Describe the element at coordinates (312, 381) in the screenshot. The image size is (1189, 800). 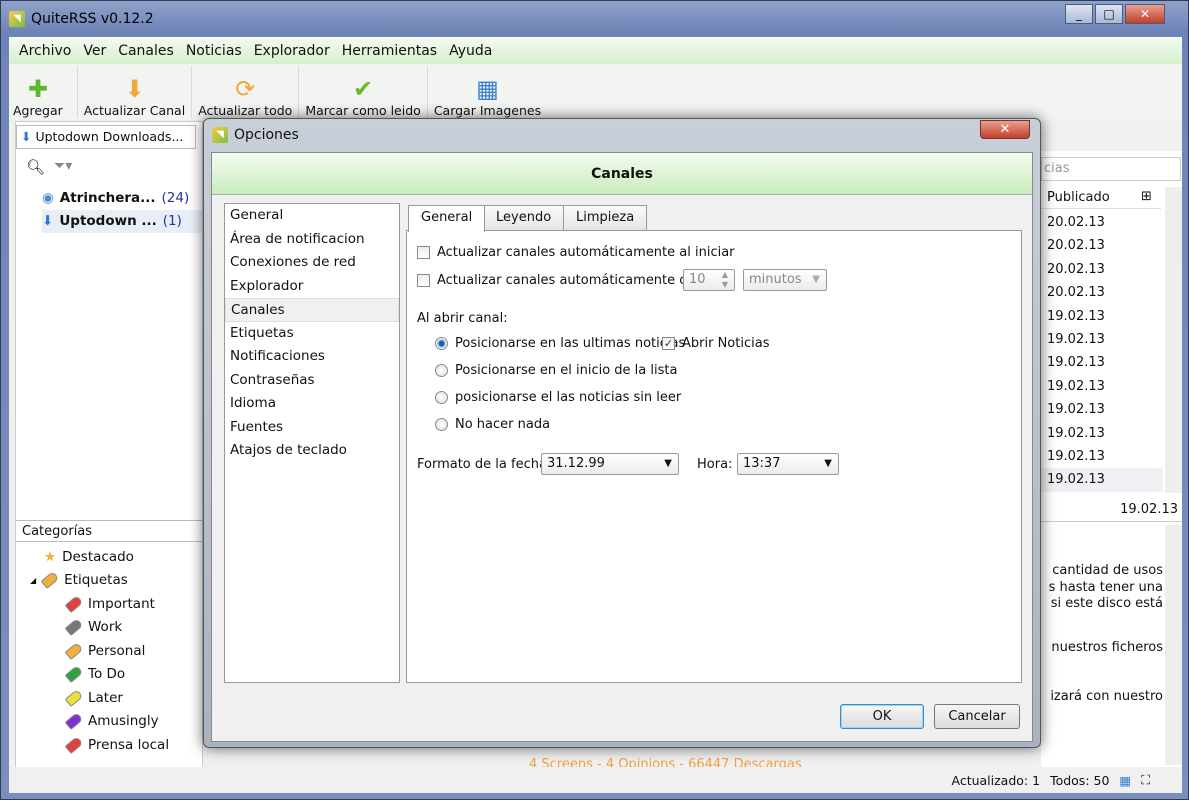
I see `options-category-item: Contraseñas` at that location.